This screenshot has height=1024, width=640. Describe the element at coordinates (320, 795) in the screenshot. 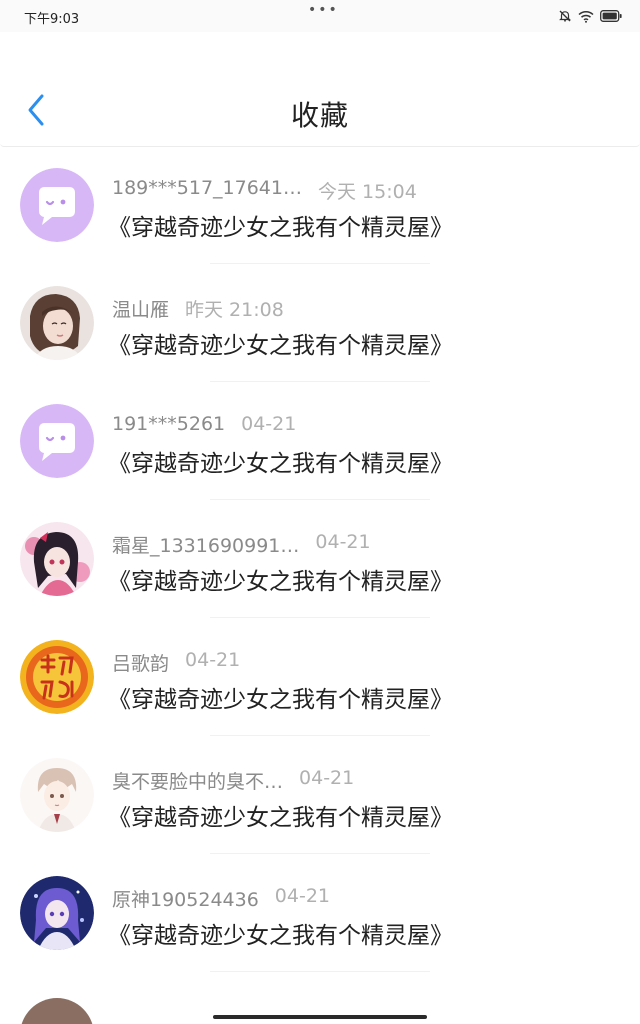

I see `list-item: 臭不要脸中的臭不… 04-21 《穿越奇迹少女之我有个精灵屋》` at that location.